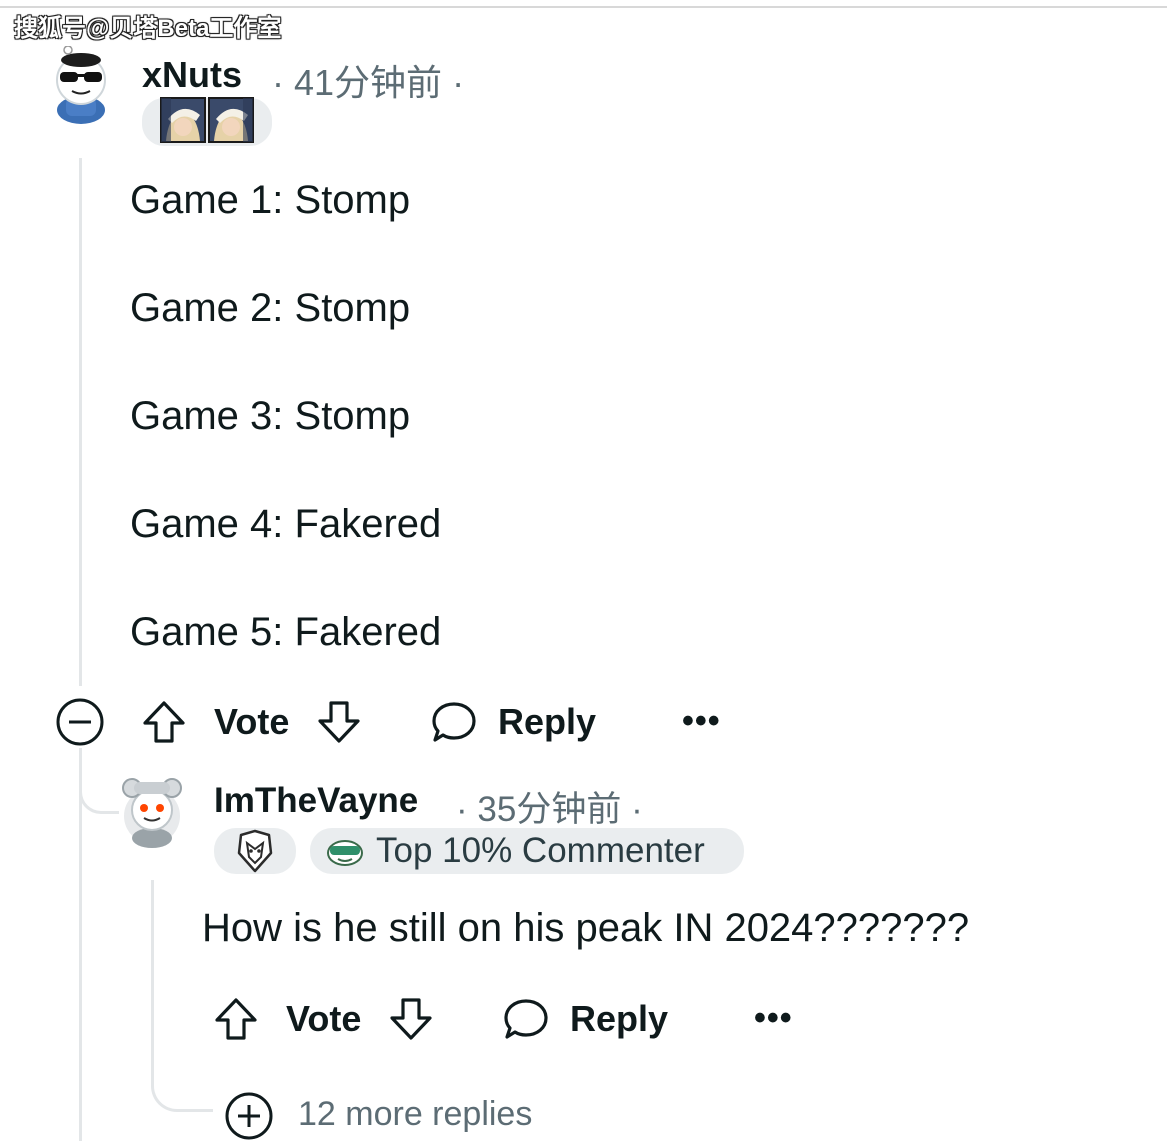  What do you see at coordinates (81, 85) in the screenshot?
I see `avatar-xnuts` at bounding box center [81, 85].